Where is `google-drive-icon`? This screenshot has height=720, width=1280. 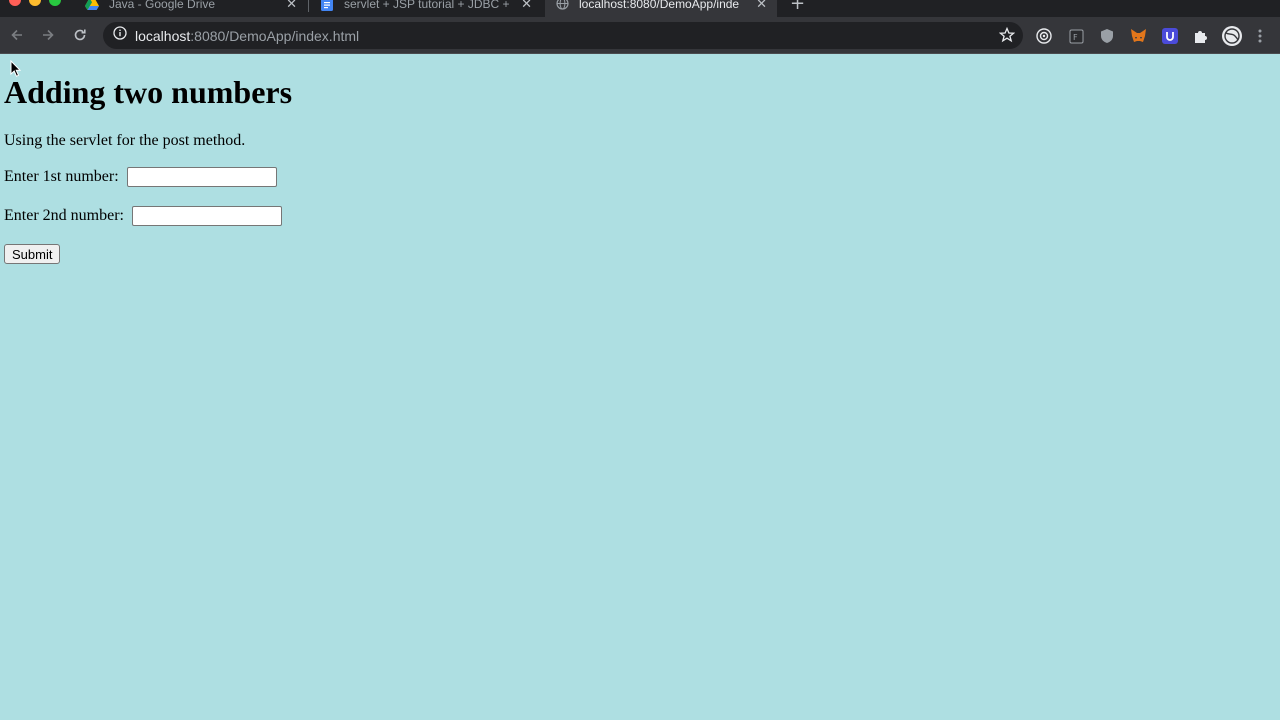 google-drive-icon is located at coordinates (92, 5).